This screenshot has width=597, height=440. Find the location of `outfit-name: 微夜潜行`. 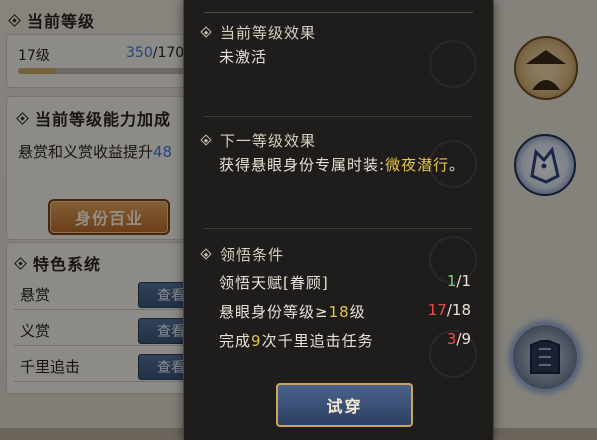

outfit-name: 微夜潜行 is located at coordinates (417, 165).